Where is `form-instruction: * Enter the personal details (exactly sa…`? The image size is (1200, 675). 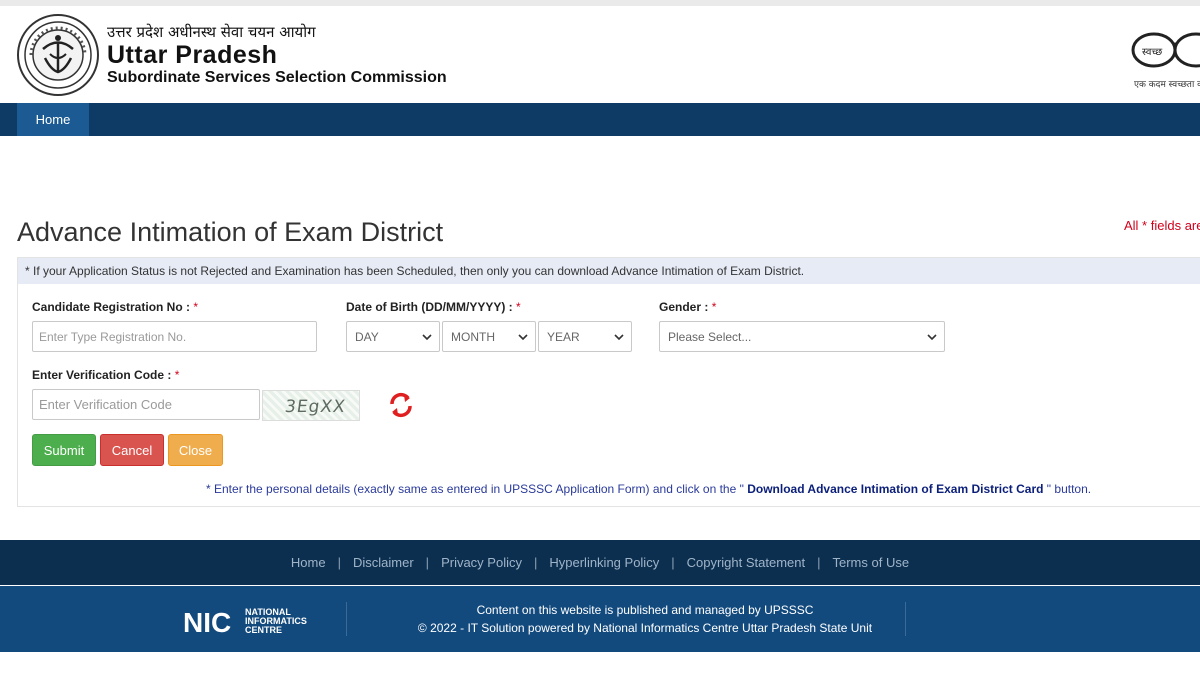
form-instruction: * Enter the personal details (exactly sa… is located at coordinates (648, 489).